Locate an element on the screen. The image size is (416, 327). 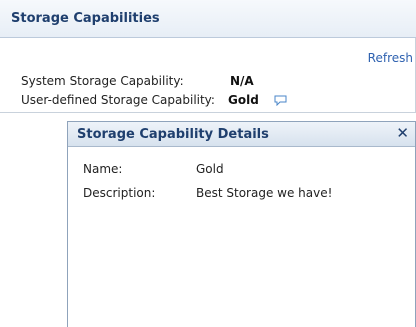
comment-icon is located at coordinates (280, 101).